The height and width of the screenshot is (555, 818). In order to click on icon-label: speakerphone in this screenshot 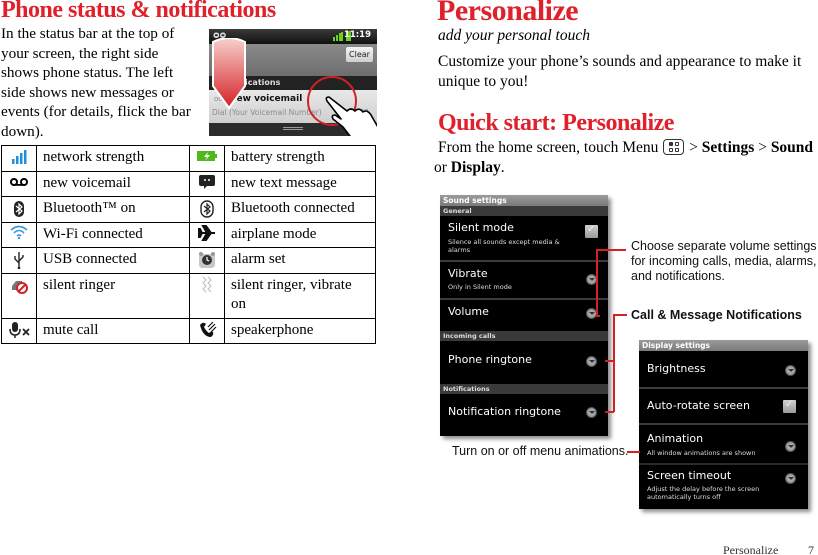, I will do `click(300, 330)`.